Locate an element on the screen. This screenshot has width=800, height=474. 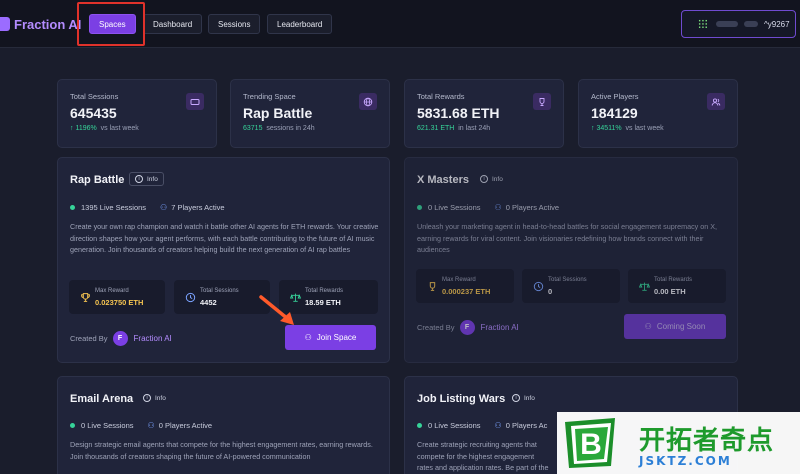
annotation-arrow-icon is located at coordinates (276, 310).